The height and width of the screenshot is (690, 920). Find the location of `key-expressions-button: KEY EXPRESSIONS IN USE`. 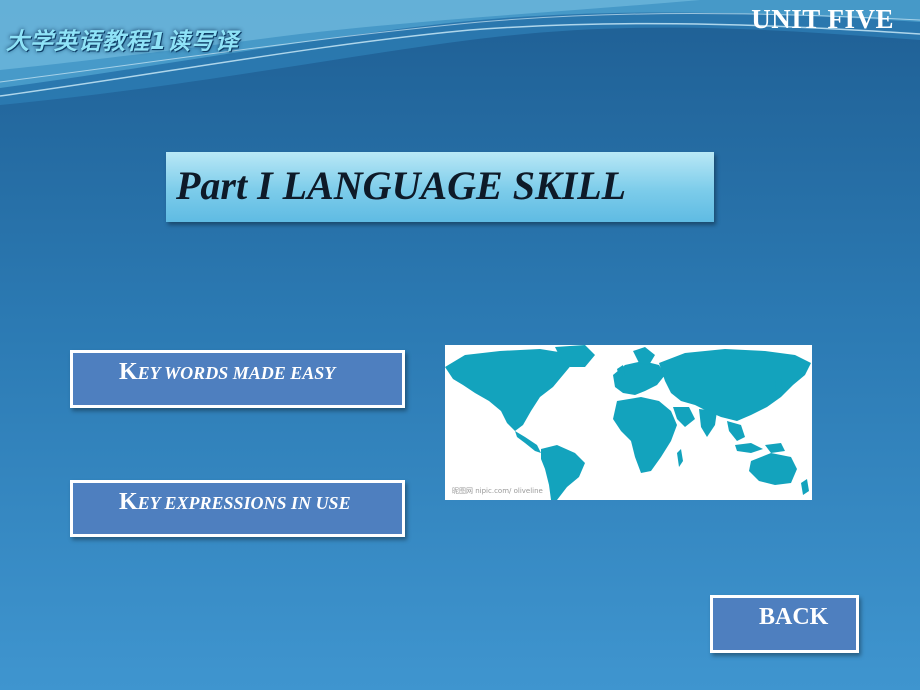

key-expressions-button: KEY EXPRESSIONS IN USE is located at coordinates (237, 508).